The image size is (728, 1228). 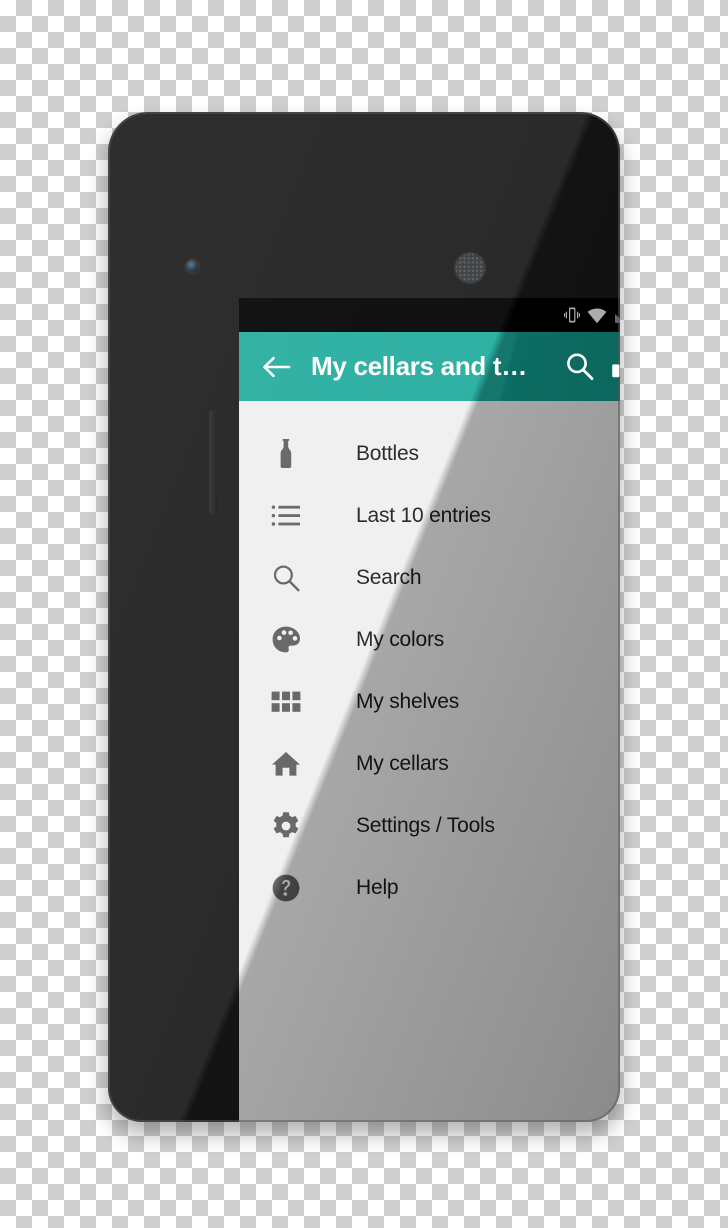 I want to click on drawer-item-label: My colors, so click(x=400, y=639).